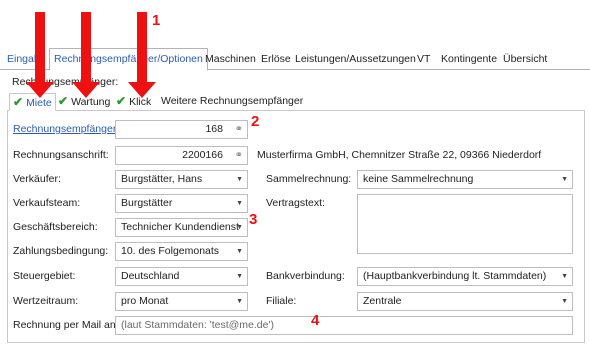  Describe the element at coordinates (281, 301) in the screenshot. I see `filiale-label: Filiale:` at that location.